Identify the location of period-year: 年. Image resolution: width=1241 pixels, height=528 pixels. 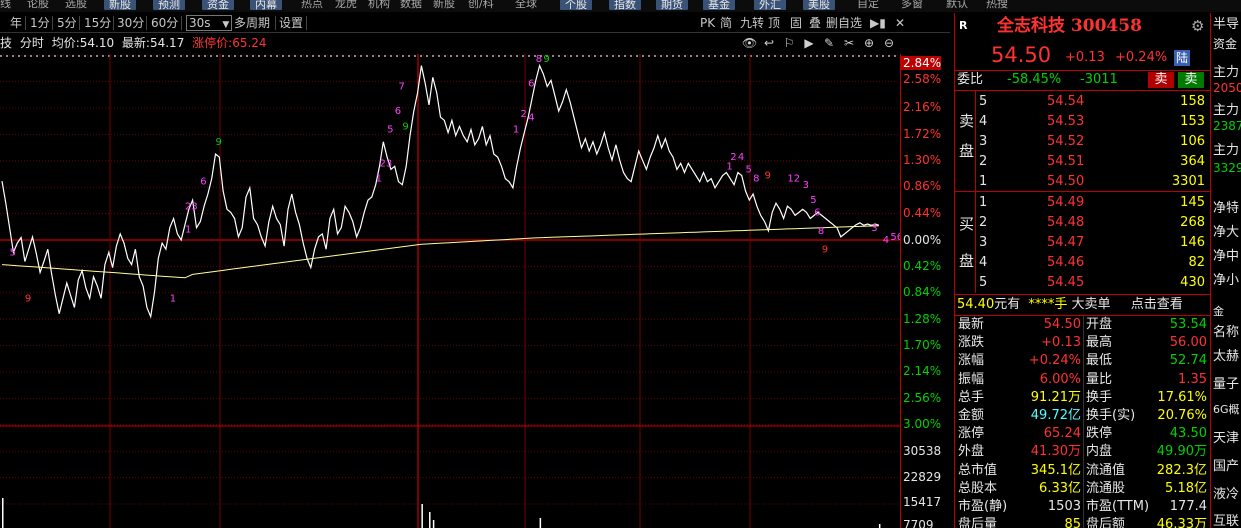
(16, 23).